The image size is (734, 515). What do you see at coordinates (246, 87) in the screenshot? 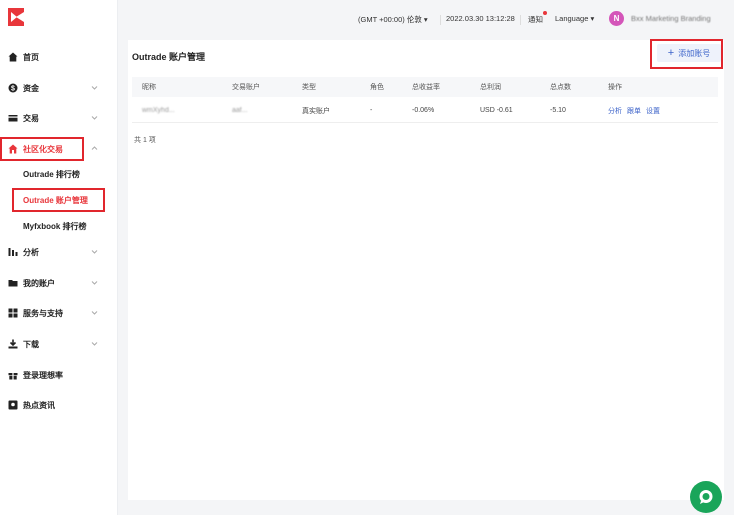
I see `column-header: 交易账户` at bounding box center [246, 87].